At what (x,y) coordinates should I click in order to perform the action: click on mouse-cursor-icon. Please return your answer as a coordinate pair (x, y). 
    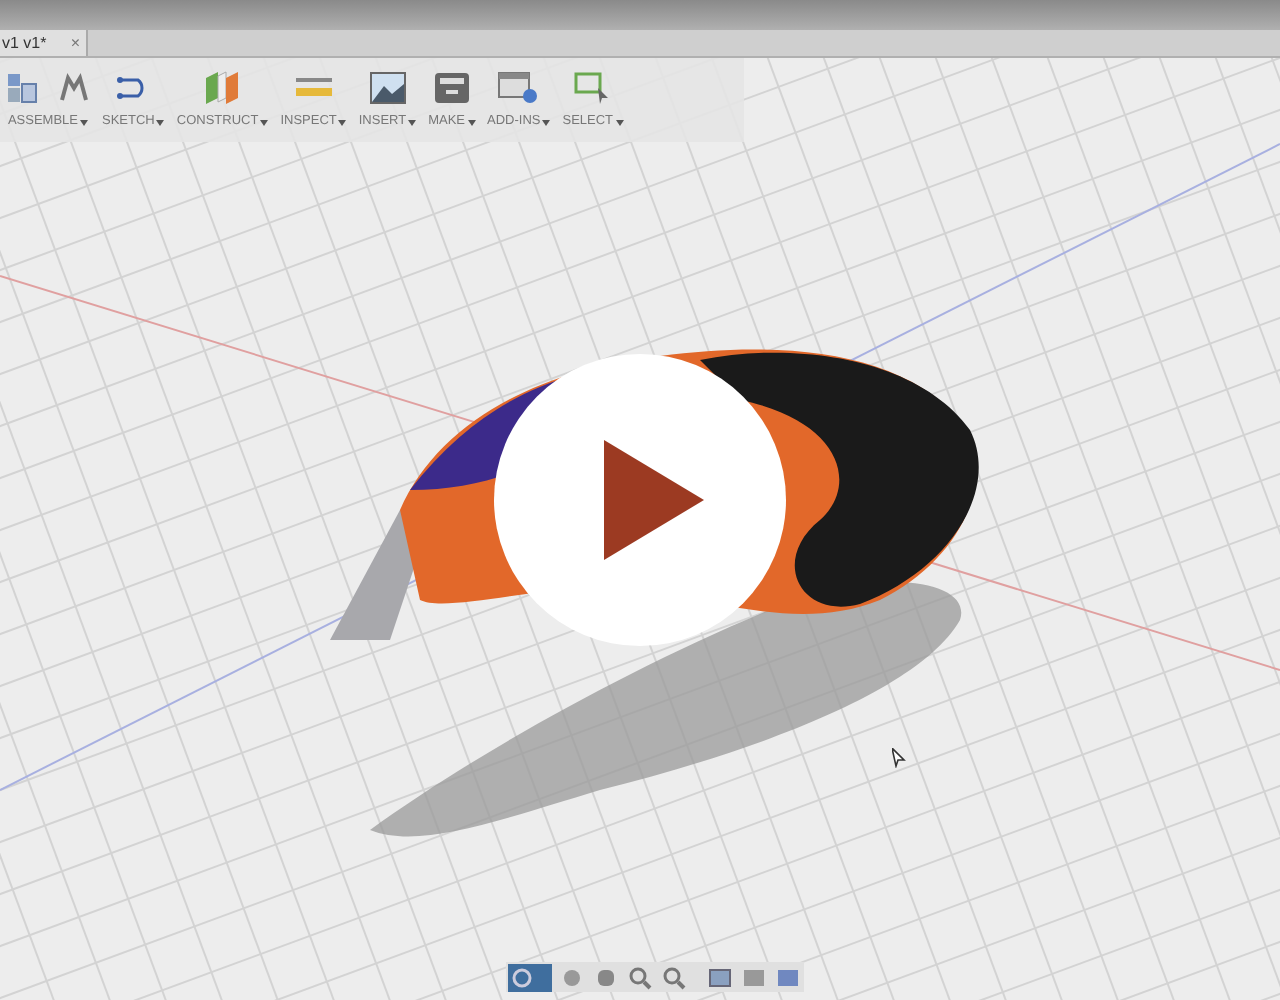
    Looking at the image, I should click on (899, 758).